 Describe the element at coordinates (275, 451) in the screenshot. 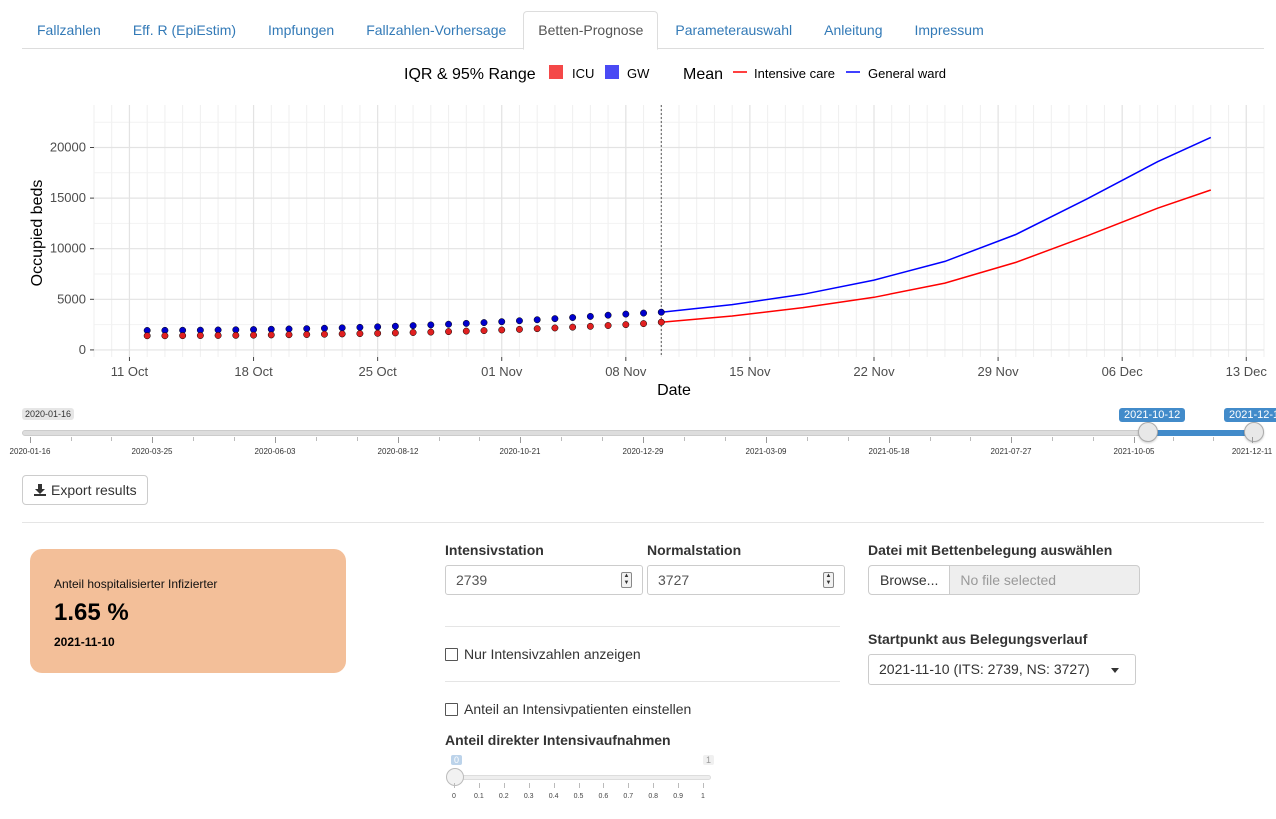

I see `range-tick-label: 2020-06-03` at that location.